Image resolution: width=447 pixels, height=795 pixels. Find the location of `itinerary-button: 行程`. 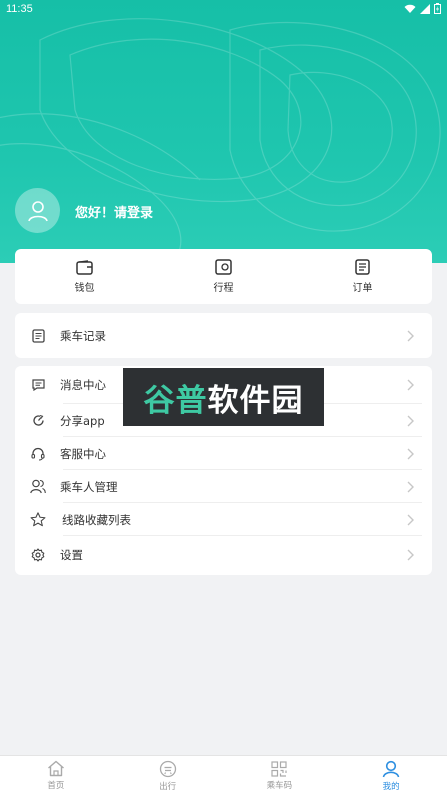

itinerary-button: 行程 is located at coordinates (223, 276).